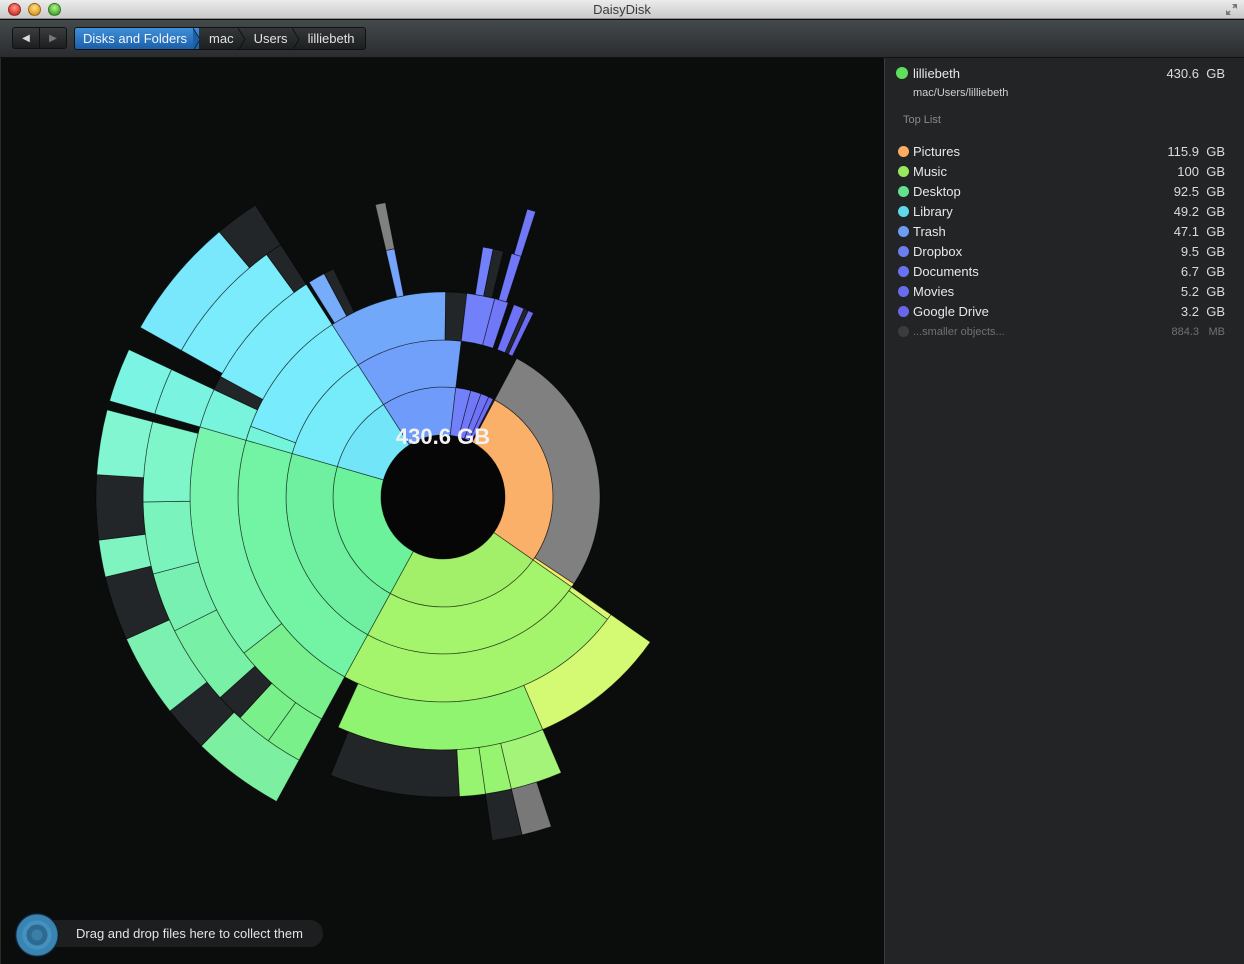 The image size is (1244, 964). I want to click on current-folder-size: 430.6, so click(1182, 73).